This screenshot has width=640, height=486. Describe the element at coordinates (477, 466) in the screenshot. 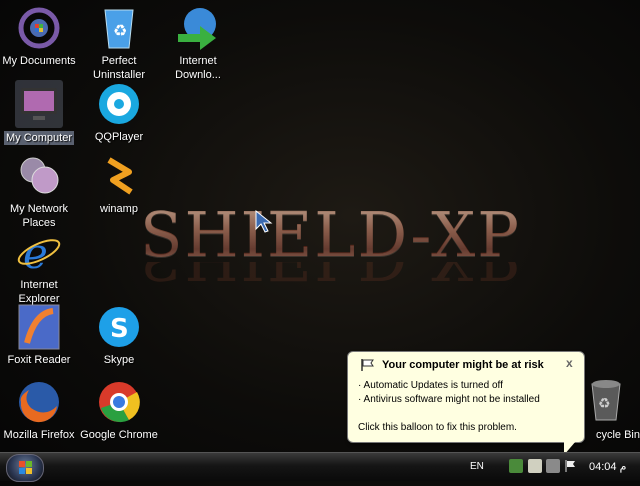

I see `language-indicator: EN` at that location.